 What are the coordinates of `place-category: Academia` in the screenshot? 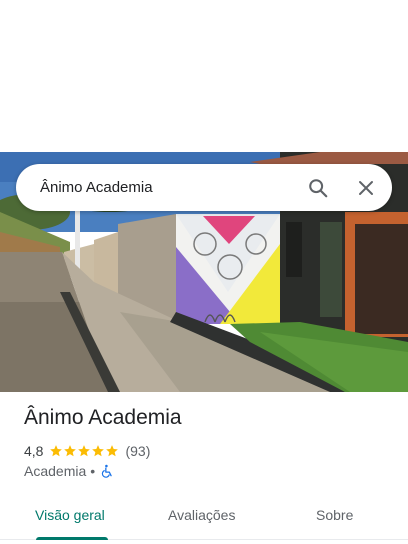 It's located at (55, 471).